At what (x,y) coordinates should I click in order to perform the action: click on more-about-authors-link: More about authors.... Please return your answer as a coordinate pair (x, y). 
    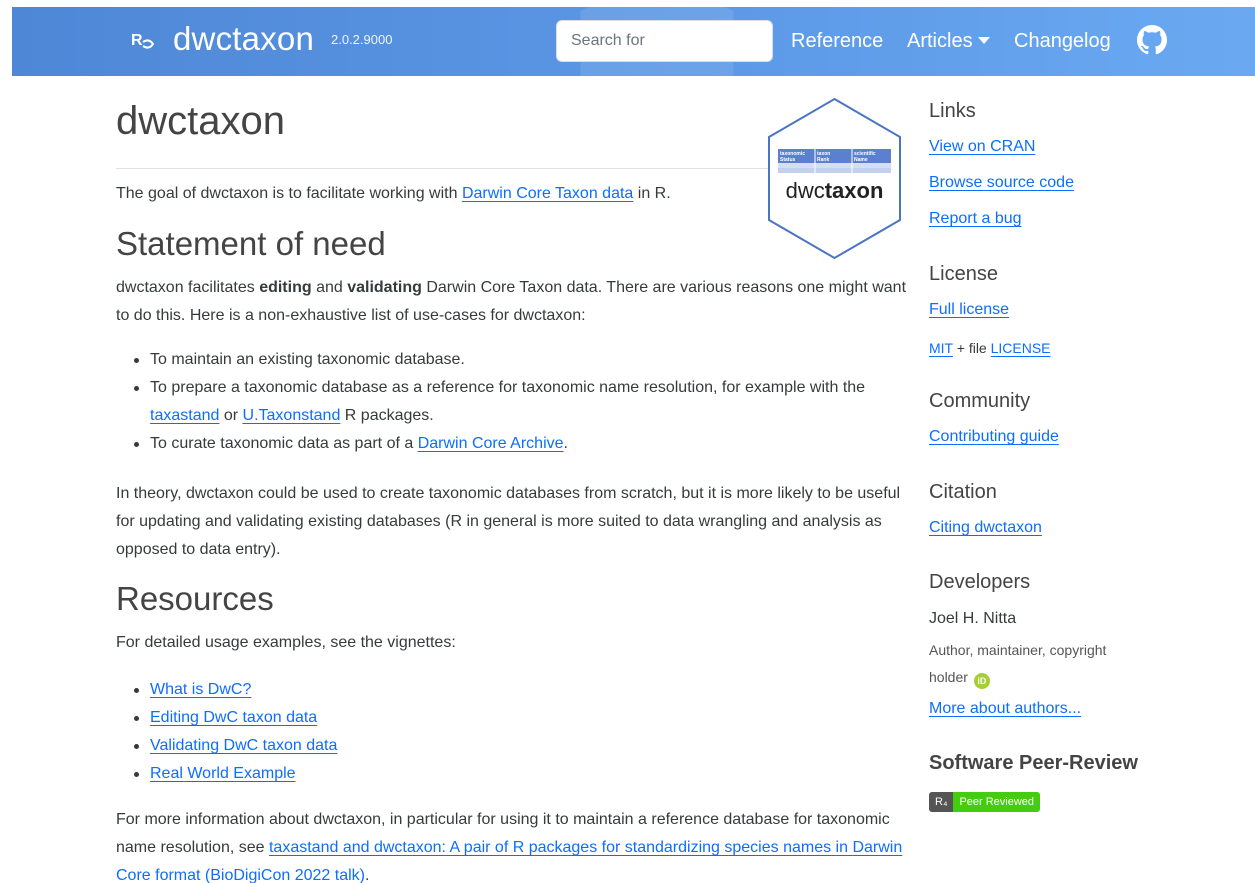
    Looking at the image, I should click on (1005, 709).